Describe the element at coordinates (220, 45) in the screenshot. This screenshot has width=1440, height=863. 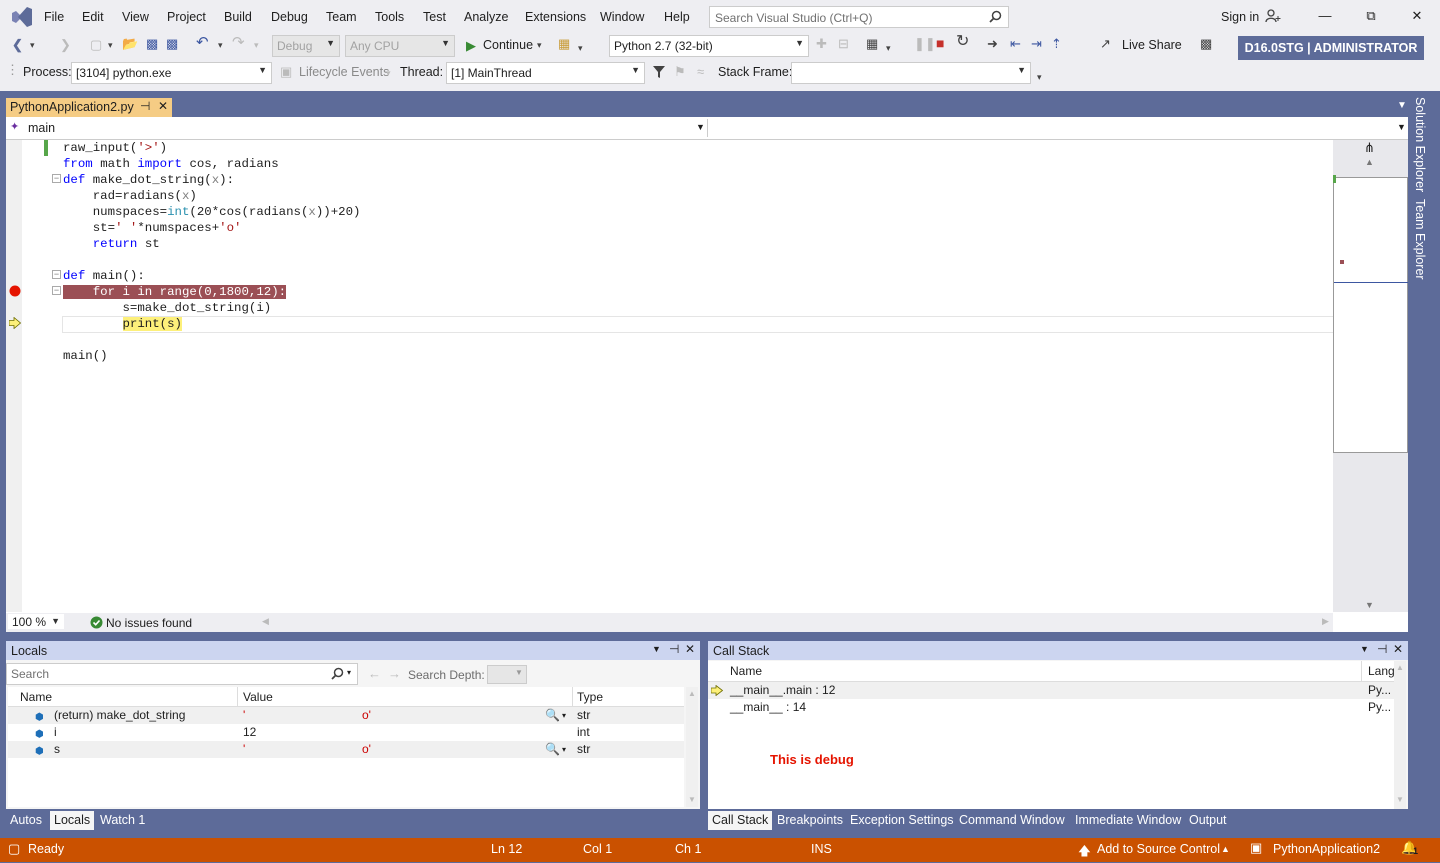
I see `undo-dropdown-icon: ▾` at that location.